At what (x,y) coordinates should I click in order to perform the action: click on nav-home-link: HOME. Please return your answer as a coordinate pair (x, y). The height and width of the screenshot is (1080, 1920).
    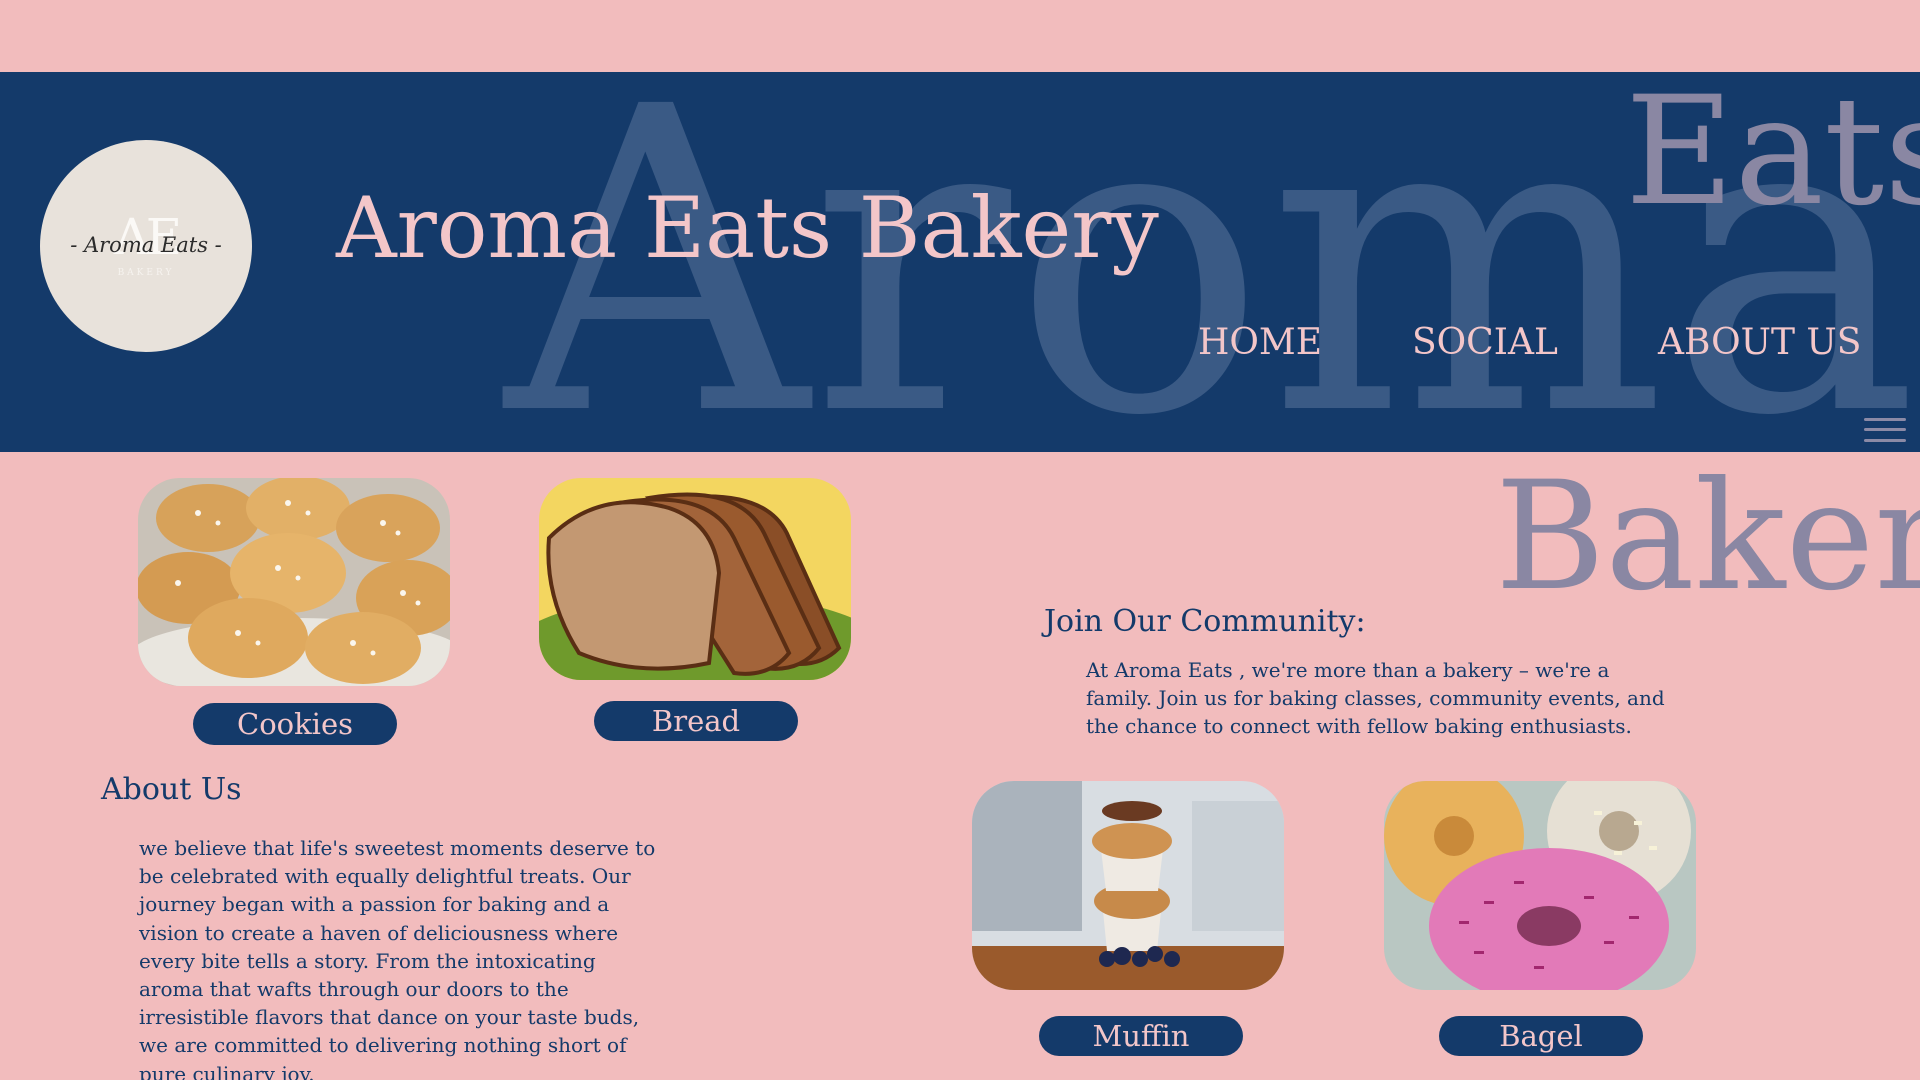
    Looking at the image, I should click on (1260, 342).